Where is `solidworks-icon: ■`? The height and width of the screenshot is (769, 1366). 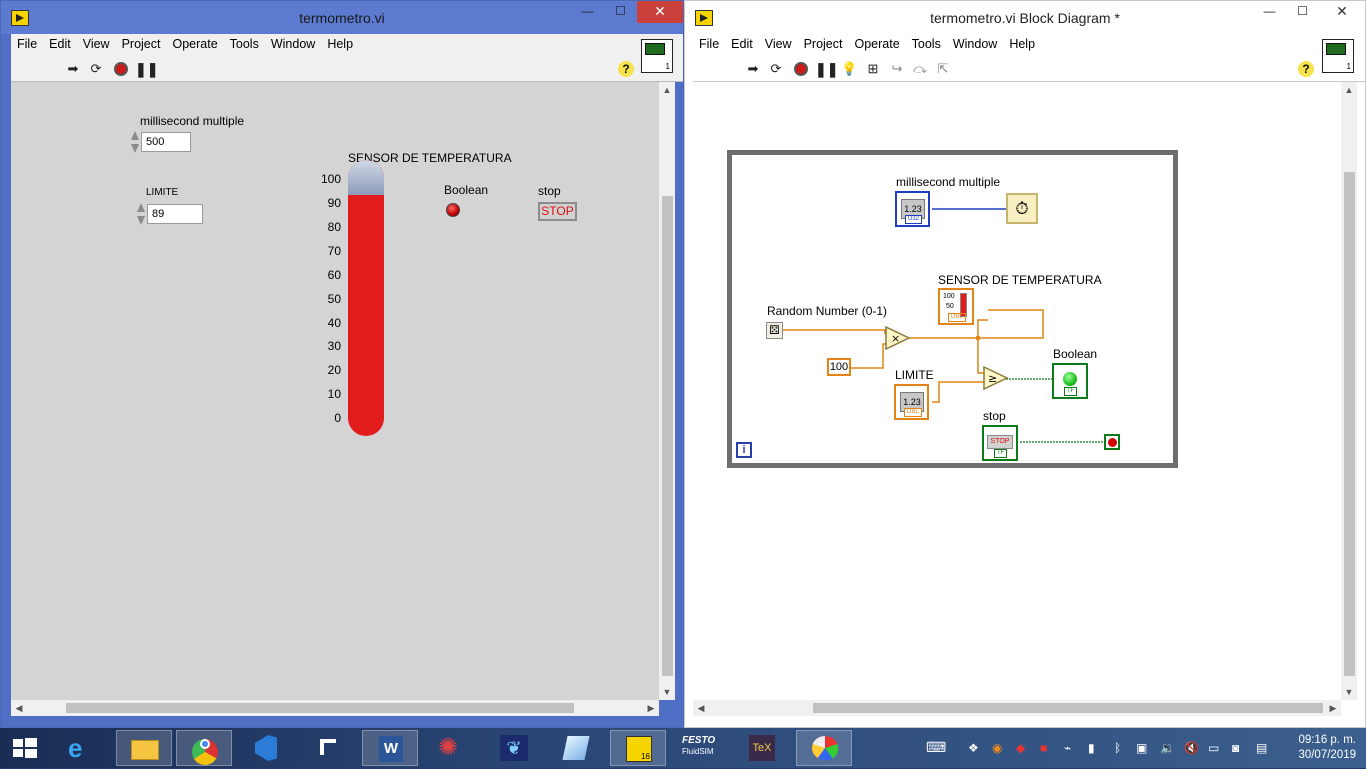
solidworks-icon: ■ is located at coordinates (1043, 748).